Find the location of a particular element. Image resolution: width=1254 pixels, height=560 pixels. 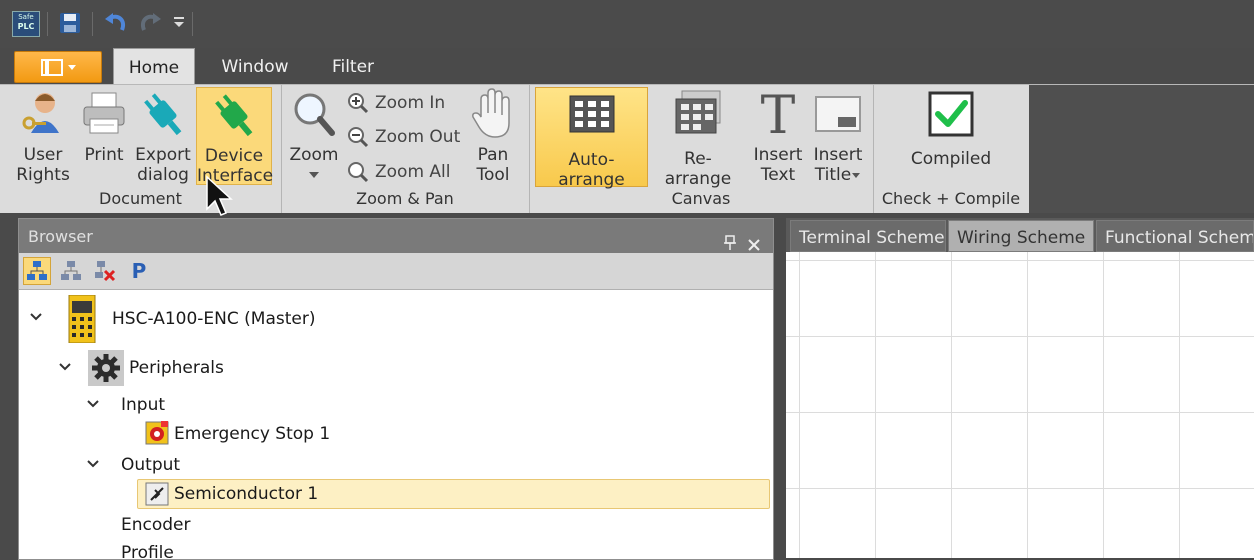

zoom-in-button: Zoom In is located at coordinates (396, 103).